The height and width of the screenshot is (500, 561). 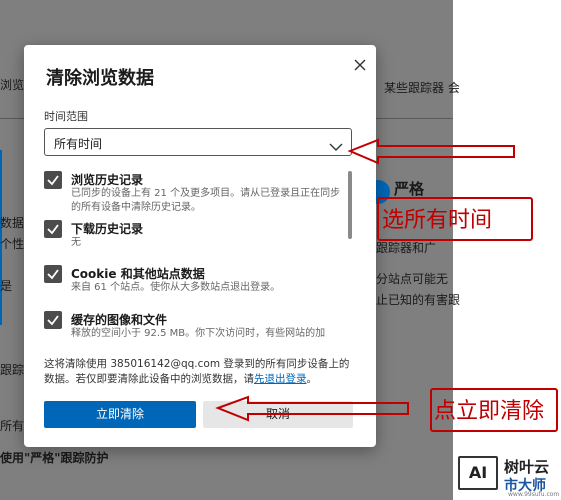 I want to click on watermark-logo: AI 树叶云 市大师 www.99sufu.com, so click(x=509, y=475).